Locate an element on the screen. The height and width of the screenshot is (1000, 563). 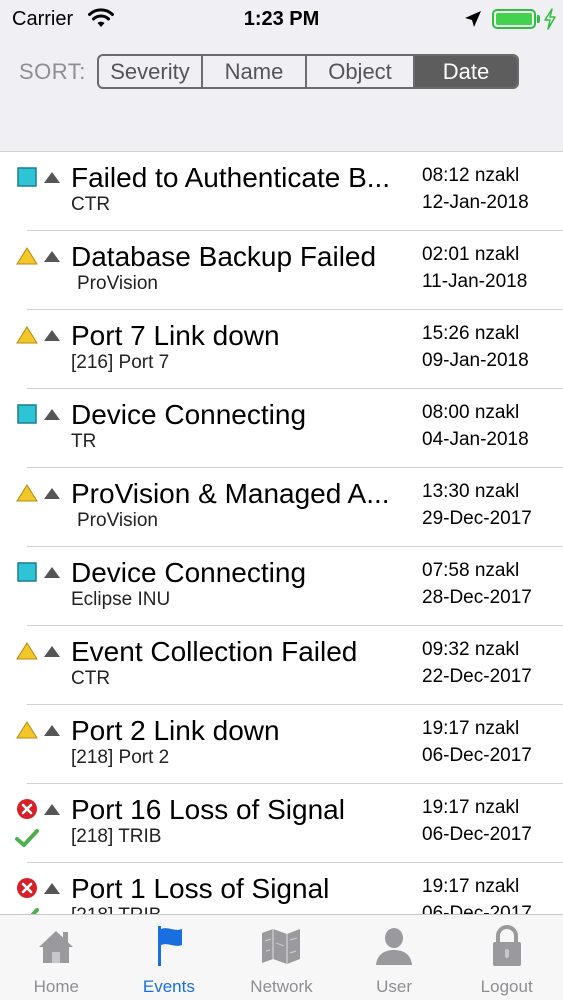
tab-home: Home is located at coordinates (56, 957).